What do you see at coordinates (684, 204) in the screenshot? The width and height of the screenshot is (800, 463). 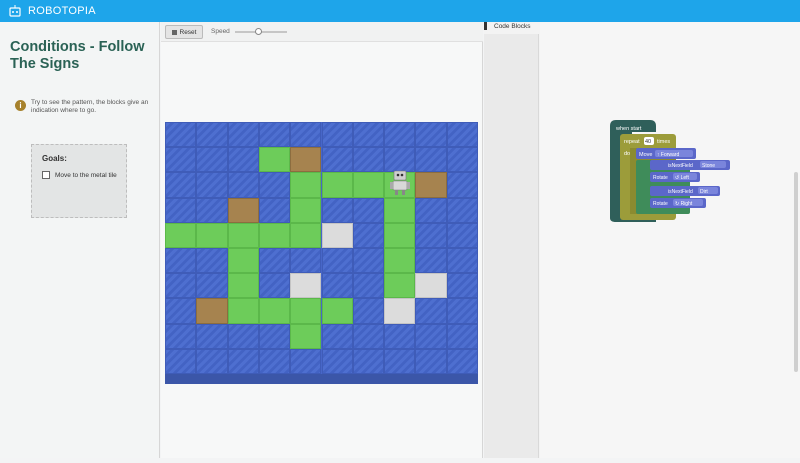 I see `rotate-right-value: ↻ Right` at bounding box center [684, 204].